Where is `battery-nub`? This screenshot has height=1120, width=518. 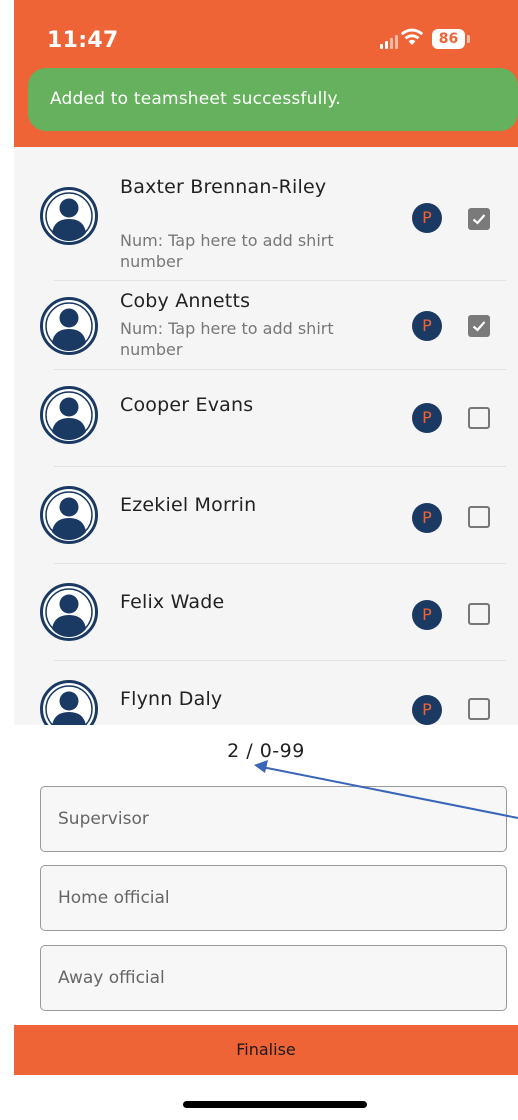
battery-nub is located at coordinates (468, 39).